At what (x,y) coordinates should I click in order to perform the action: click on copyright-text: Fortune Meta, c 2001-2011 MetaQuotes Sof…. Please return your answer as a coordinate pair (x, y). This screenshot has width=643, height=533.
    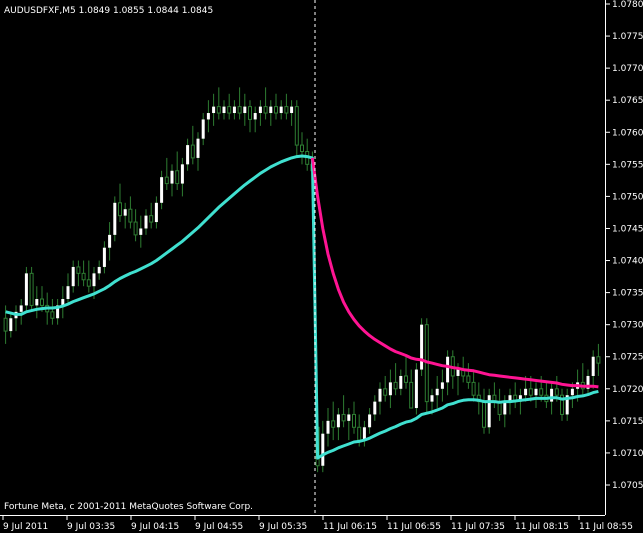
    Looking at the image, I should click on (128, 507).